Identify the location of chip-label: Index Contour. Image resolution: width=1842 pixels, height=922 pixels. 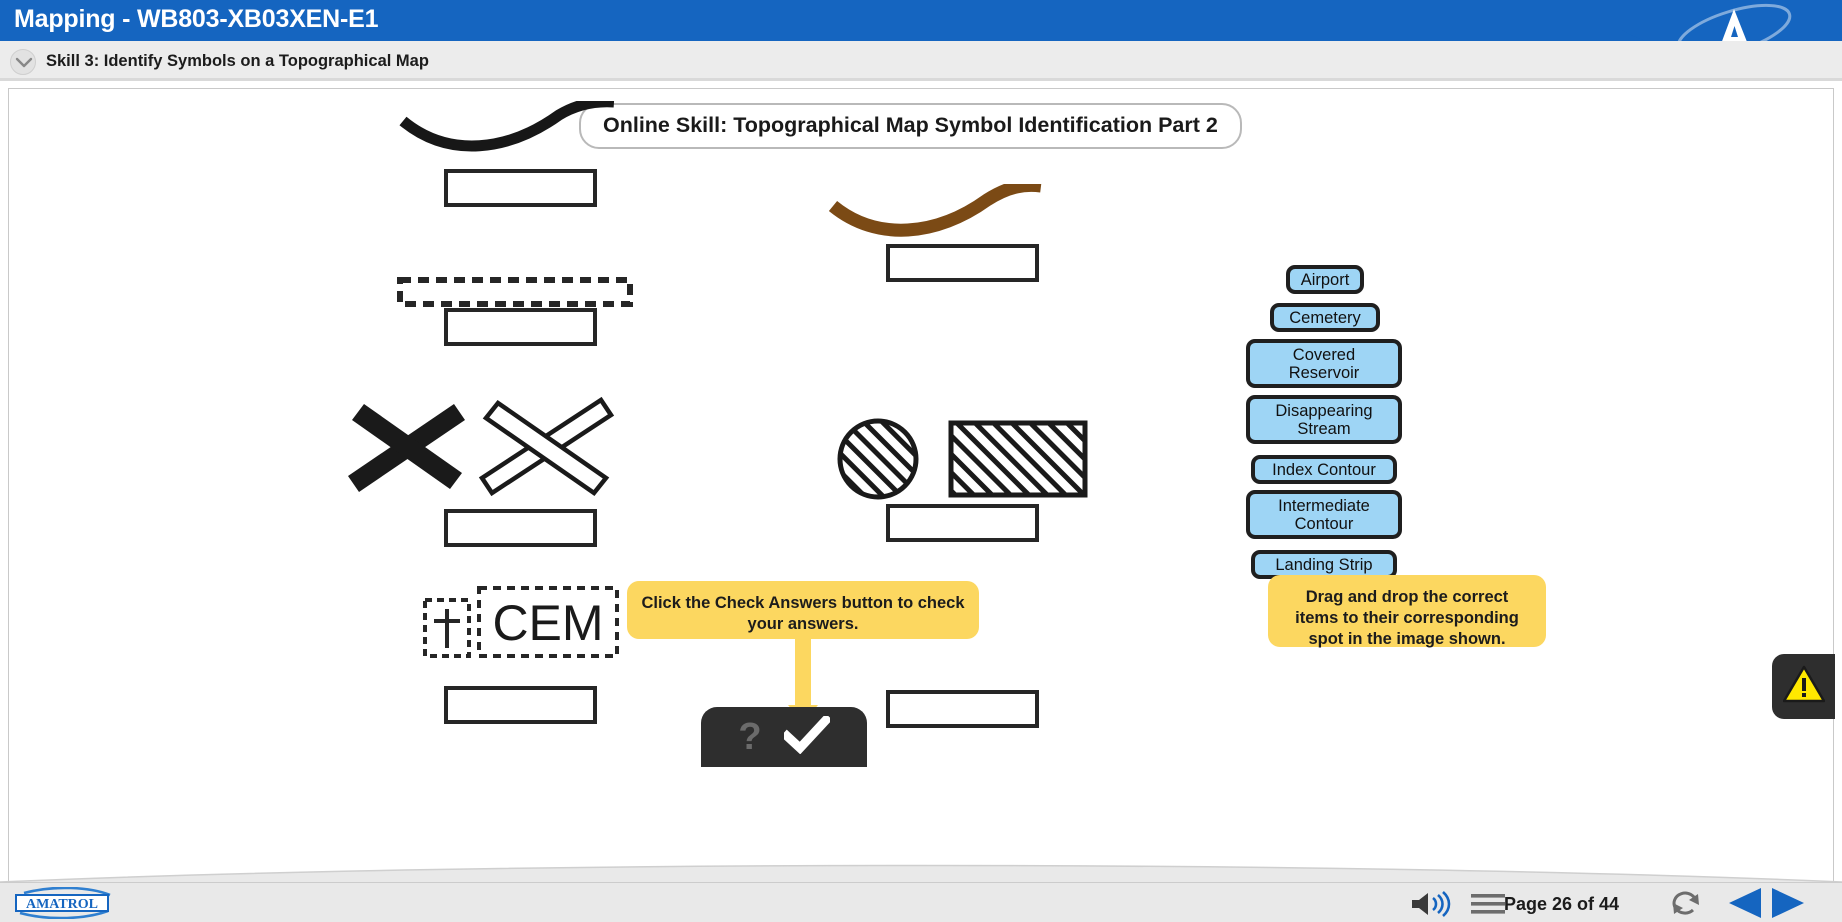
(1324, 469).